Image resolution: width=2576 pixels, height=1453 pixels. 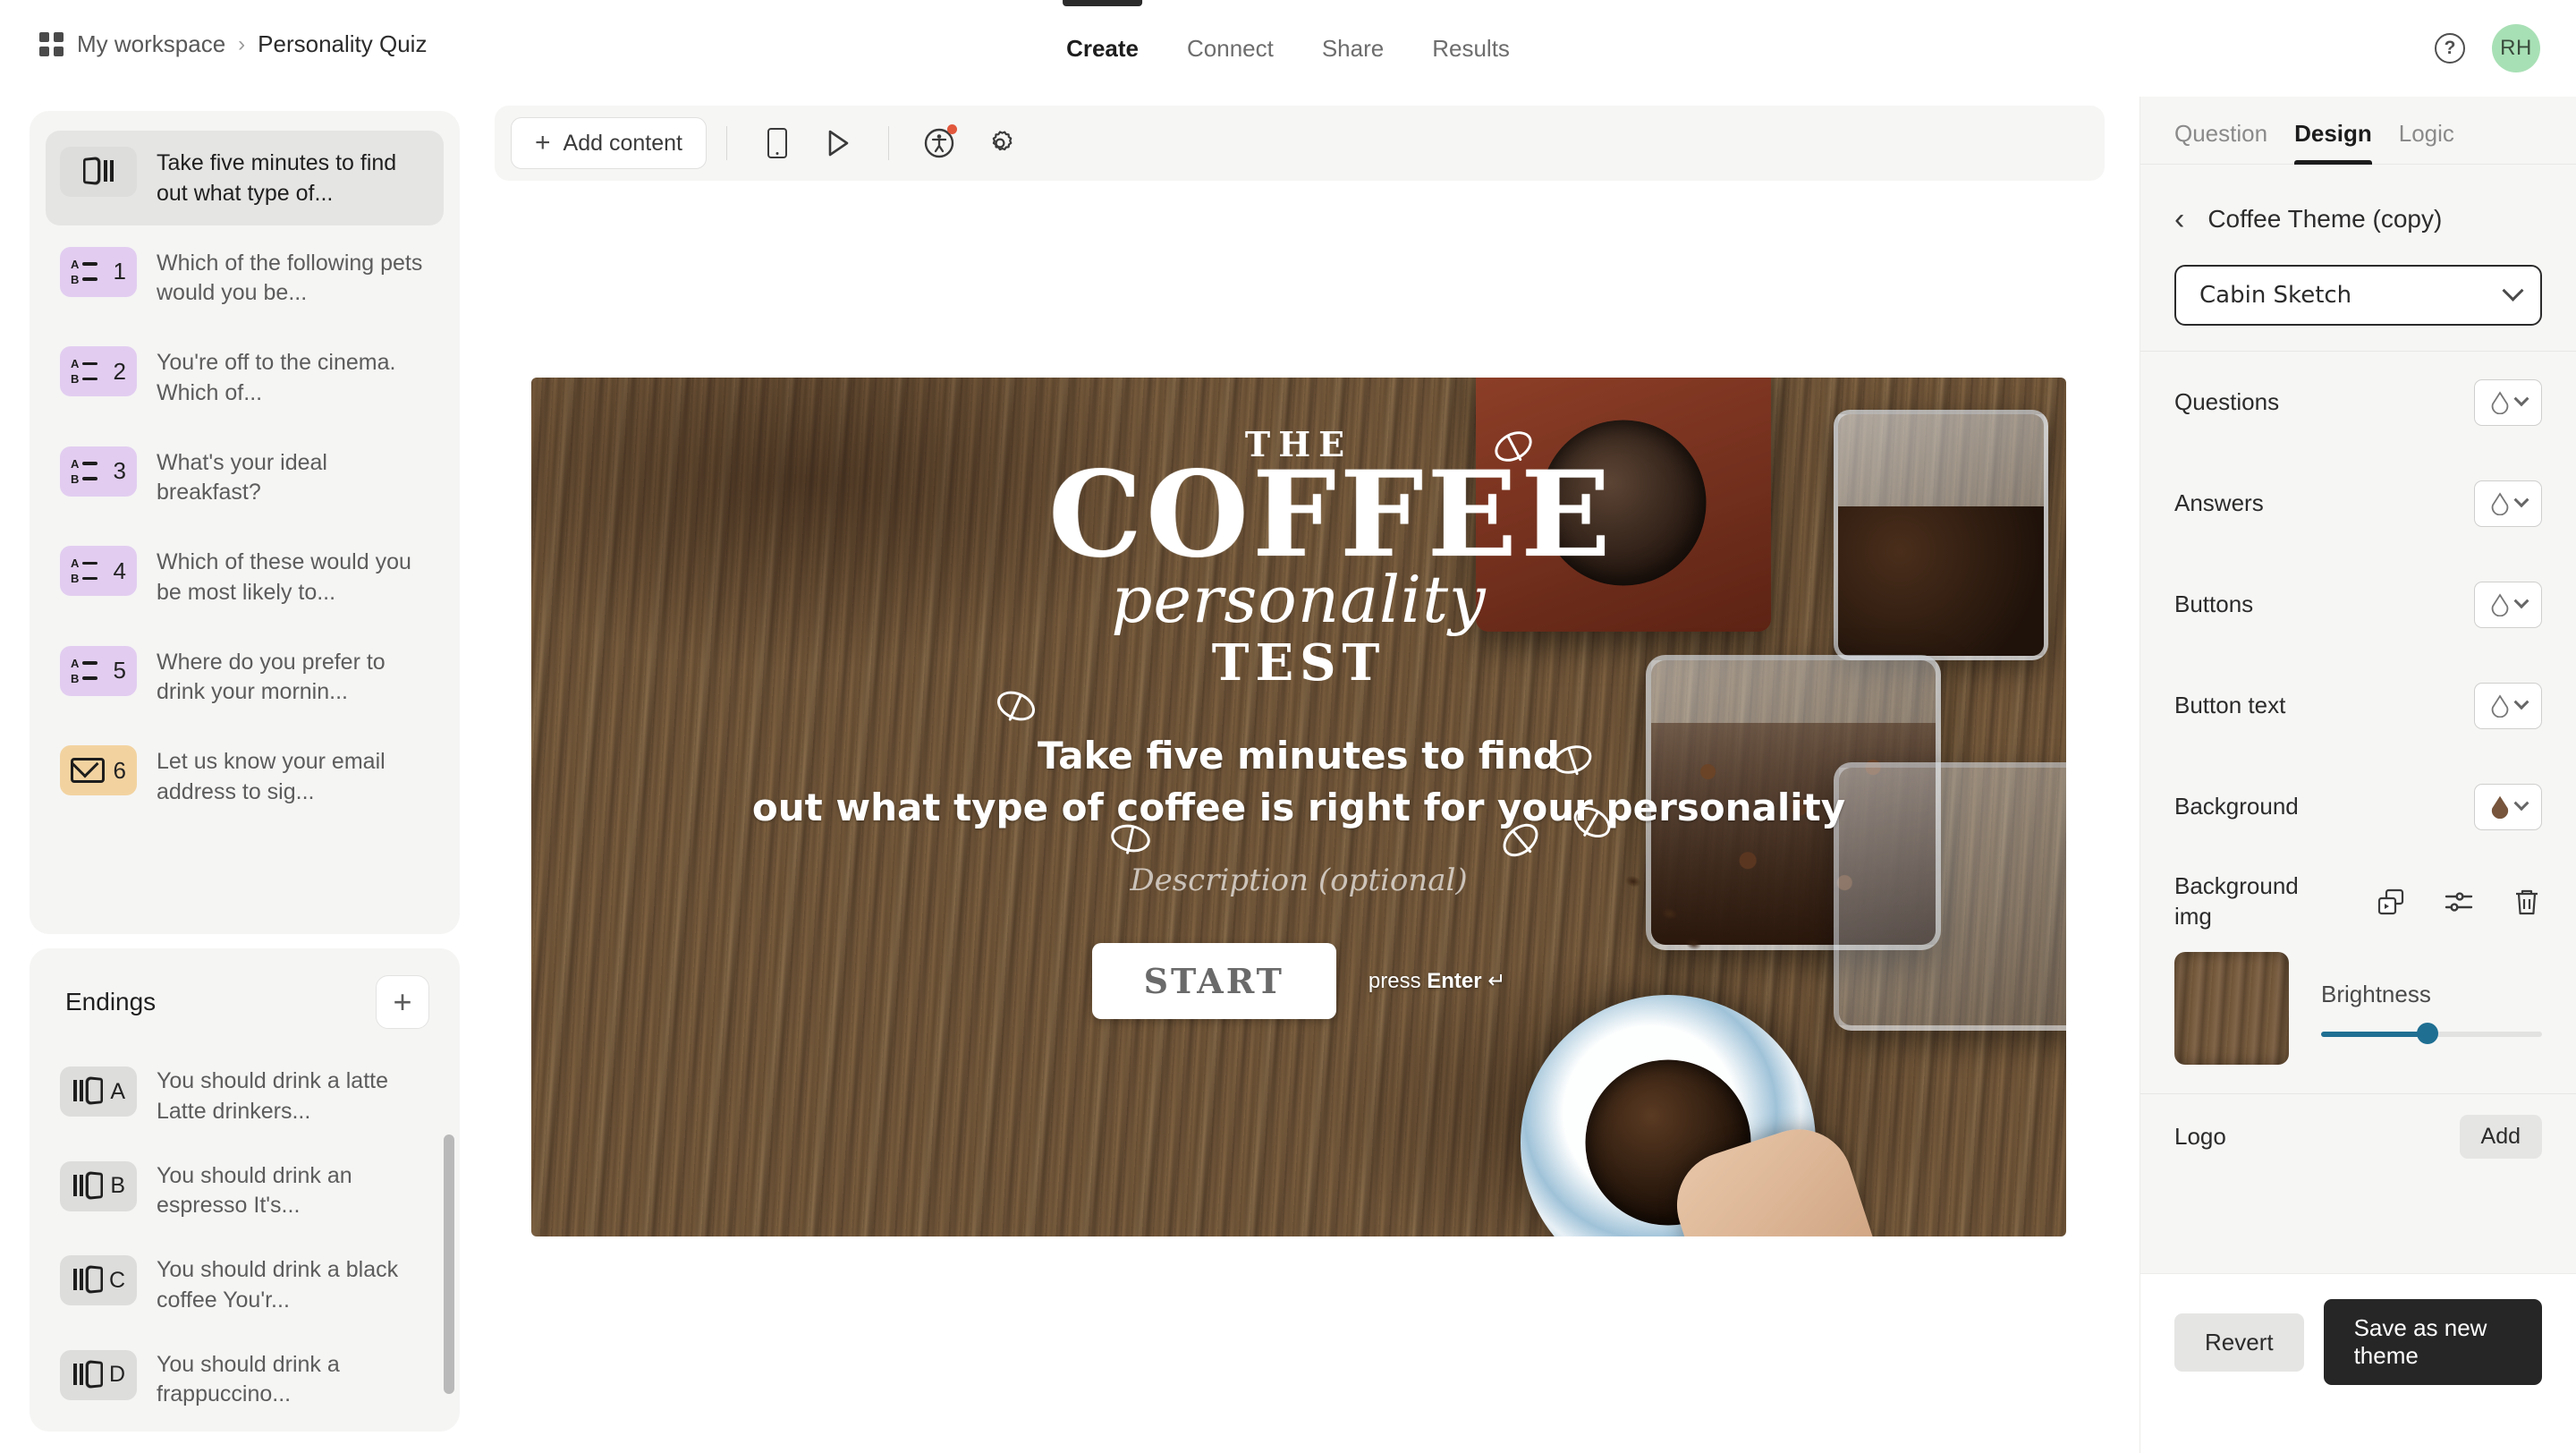 What do you see at coordinates (88, 770) in the screenshot?
I see `email-icon` at bounding box center [88, 770].